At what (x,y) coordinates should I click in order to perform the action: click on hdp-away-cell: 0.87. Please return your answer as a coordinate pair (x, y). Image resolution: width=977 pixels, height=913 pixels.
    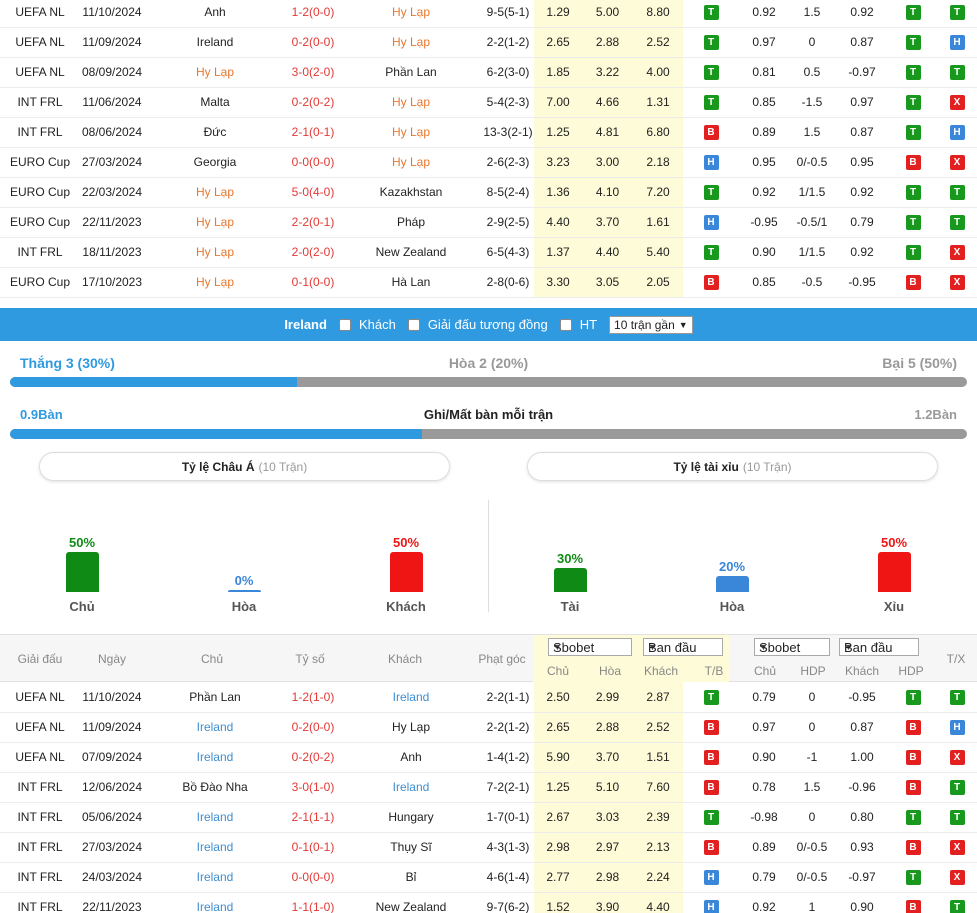
    Looking at the image, I should click on (862, 132).